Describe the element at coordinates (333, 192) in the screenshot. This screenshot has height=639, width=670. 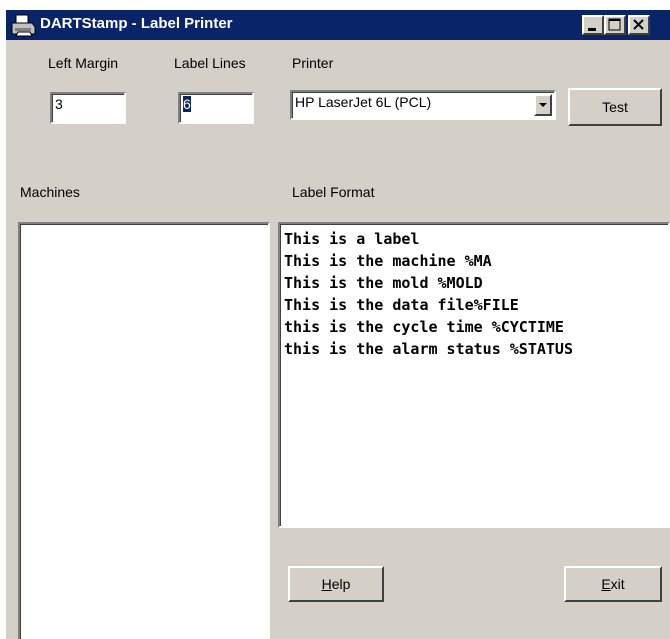
I see `label-format-label: Label Format` at that location.